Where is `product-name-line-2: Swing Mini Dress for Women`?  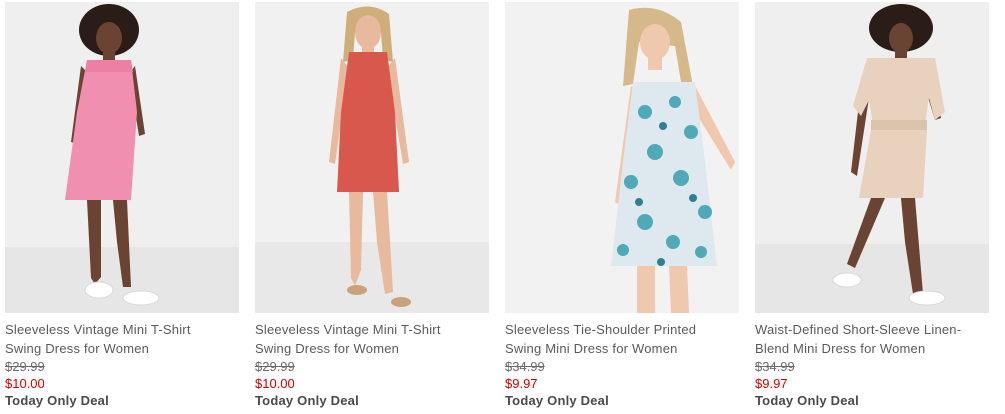
product-name-line-2: Swing Mini Dress for Women is located at coordinates (591, 348).